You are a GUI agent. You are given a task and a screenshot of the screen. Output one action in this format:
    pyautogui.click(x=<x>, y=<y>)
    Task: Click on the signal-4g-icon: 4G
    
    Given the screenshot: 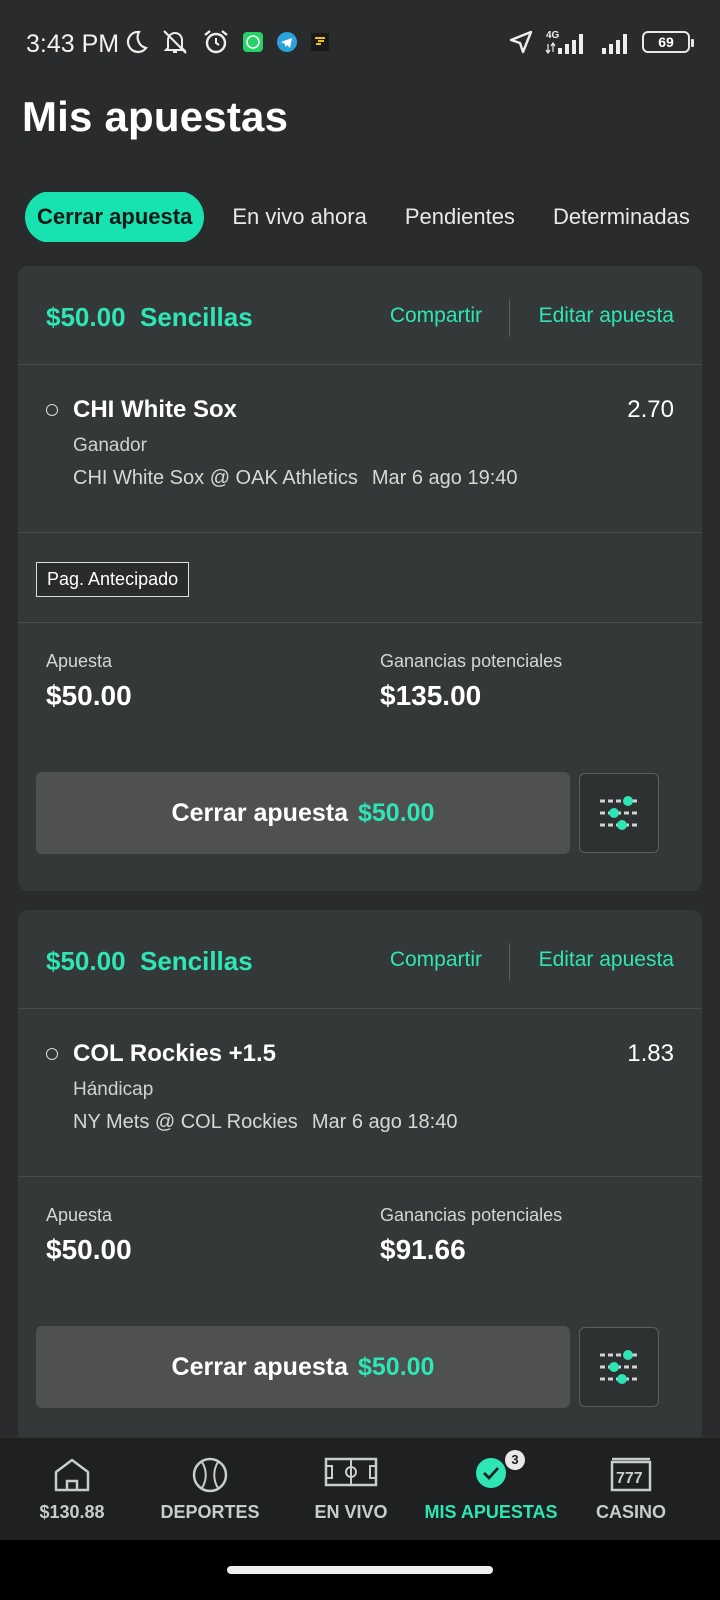 What is the action you would take?
    pyautogui.click(x=564, y=42)
    